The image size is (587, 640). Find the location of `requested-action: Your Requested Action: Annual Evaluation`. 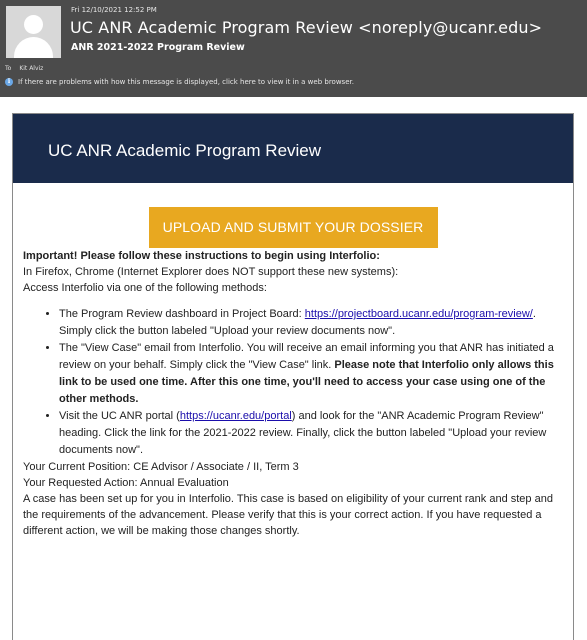

requested-action: Your Requested Action: Annual Evaluation is located at coordinates (126, 483).